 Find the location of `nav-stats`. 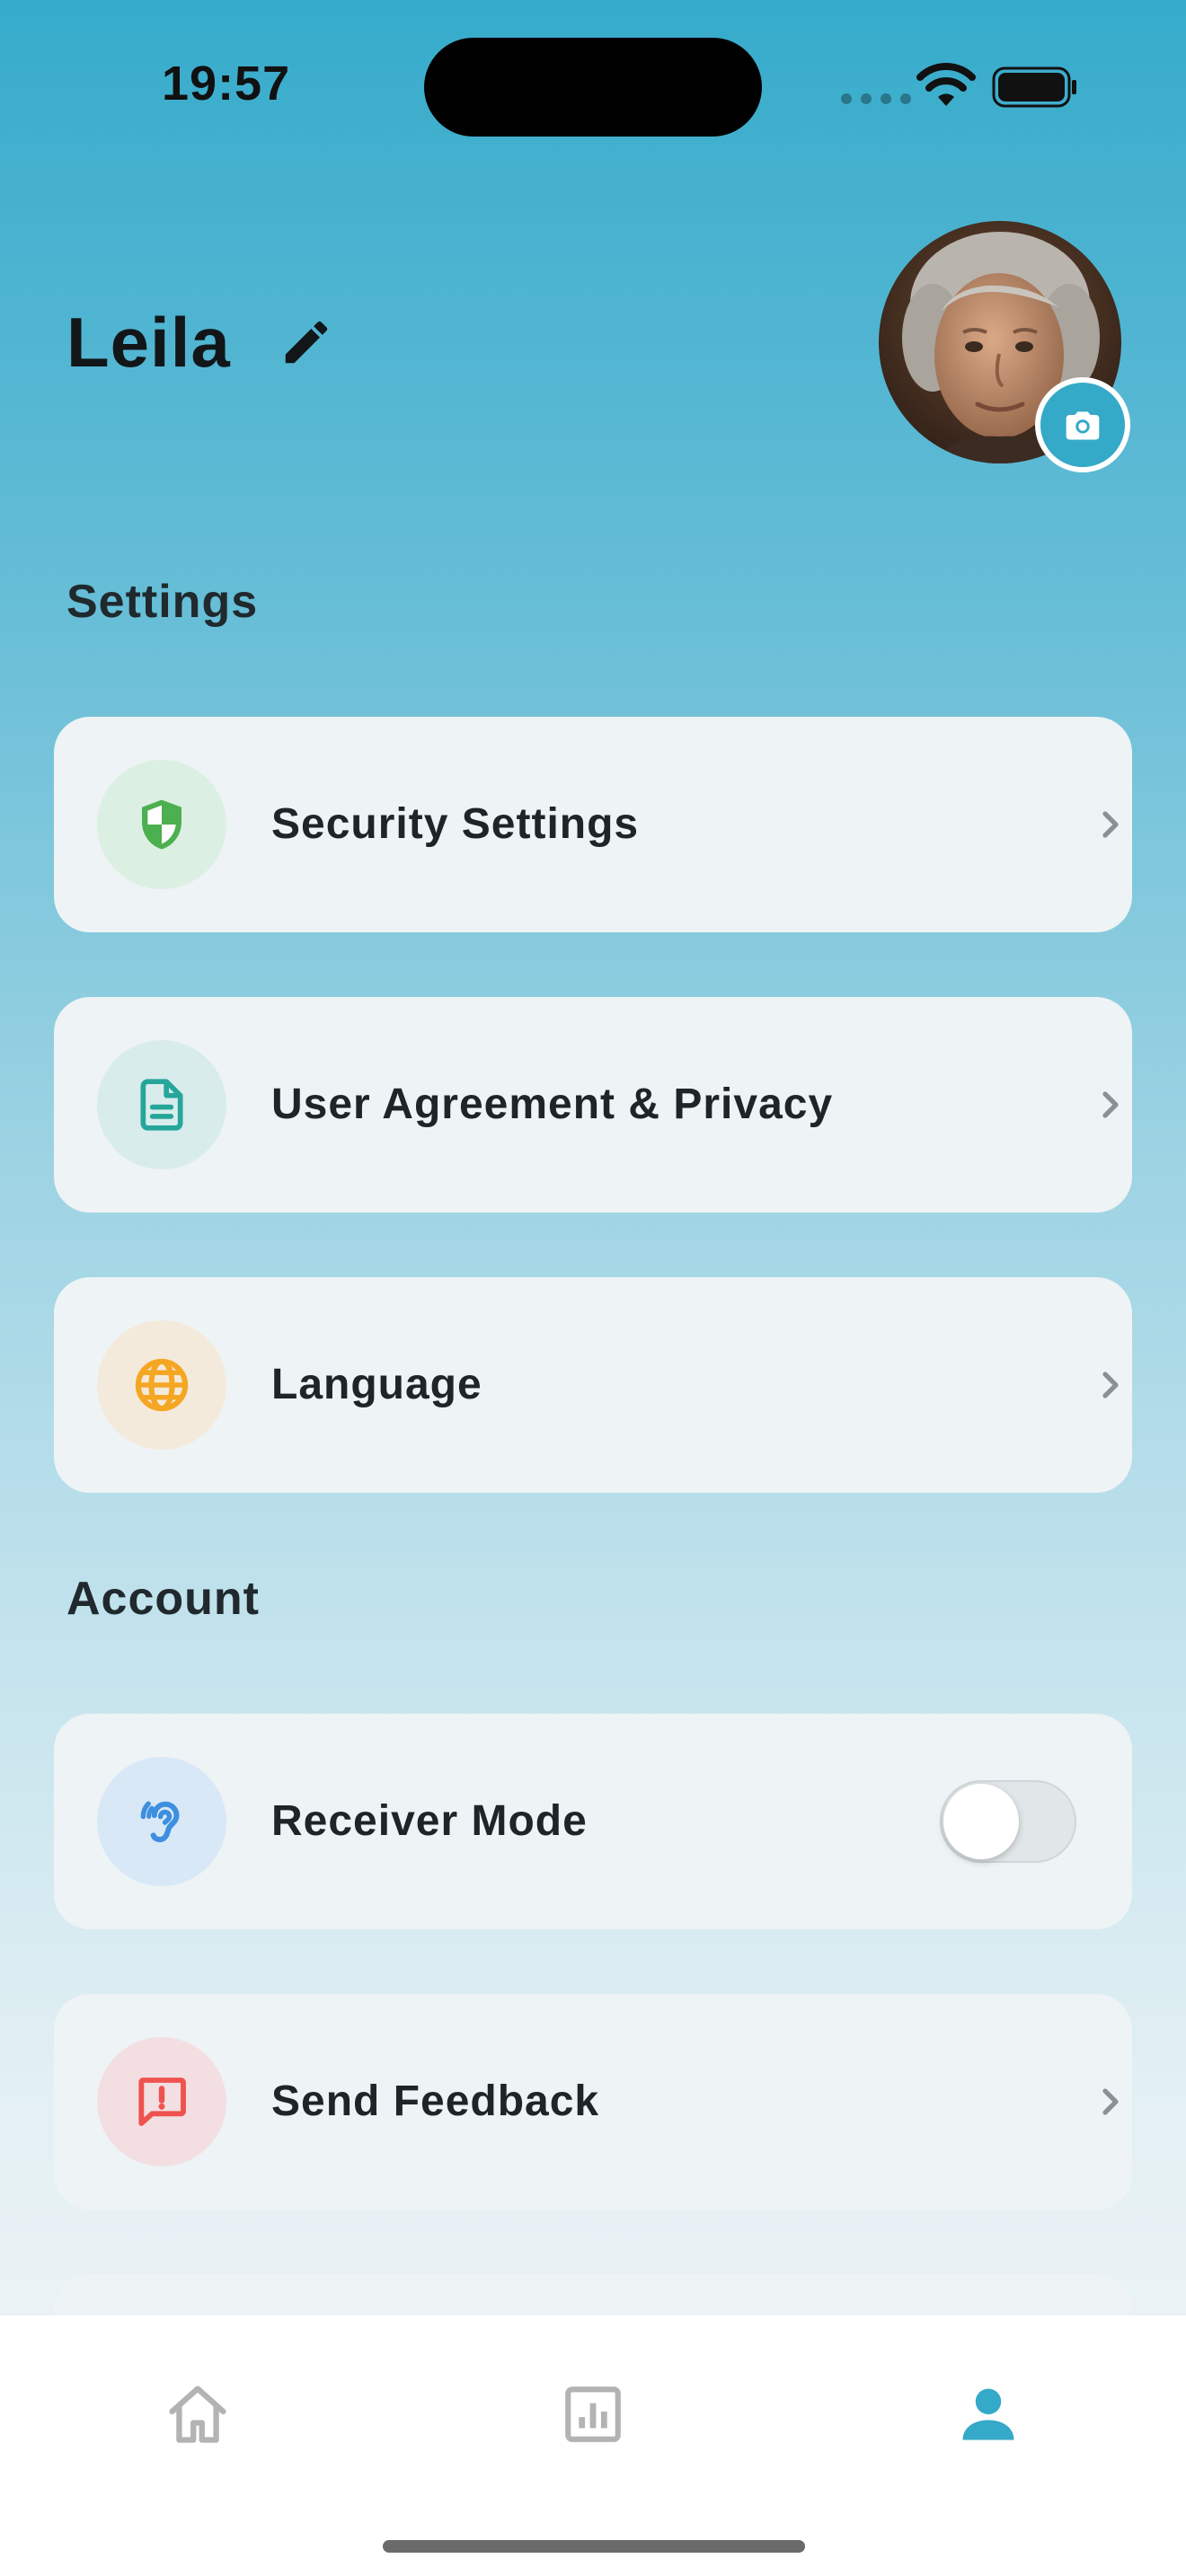

nav-stats is located at coordinates (593, 2414).